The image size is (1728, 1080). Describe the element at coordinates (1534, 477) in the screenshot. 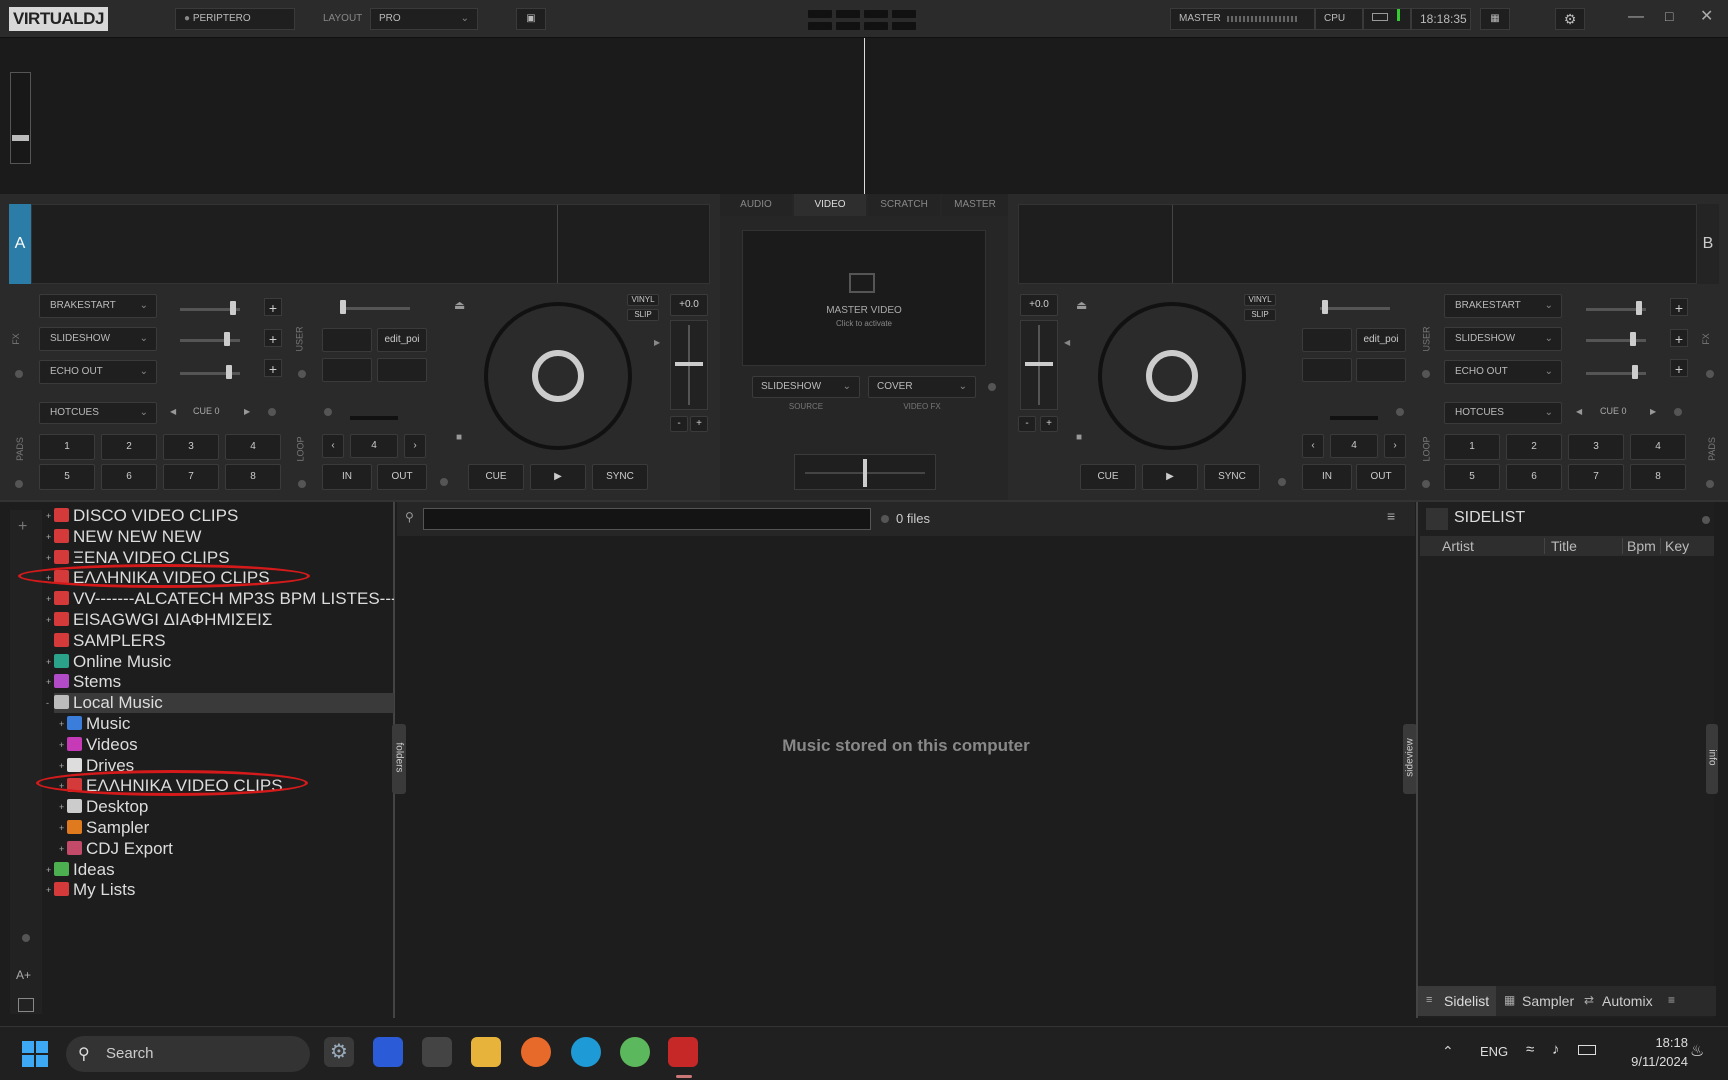

I see `deck-b-pad-6: 6` at that location.